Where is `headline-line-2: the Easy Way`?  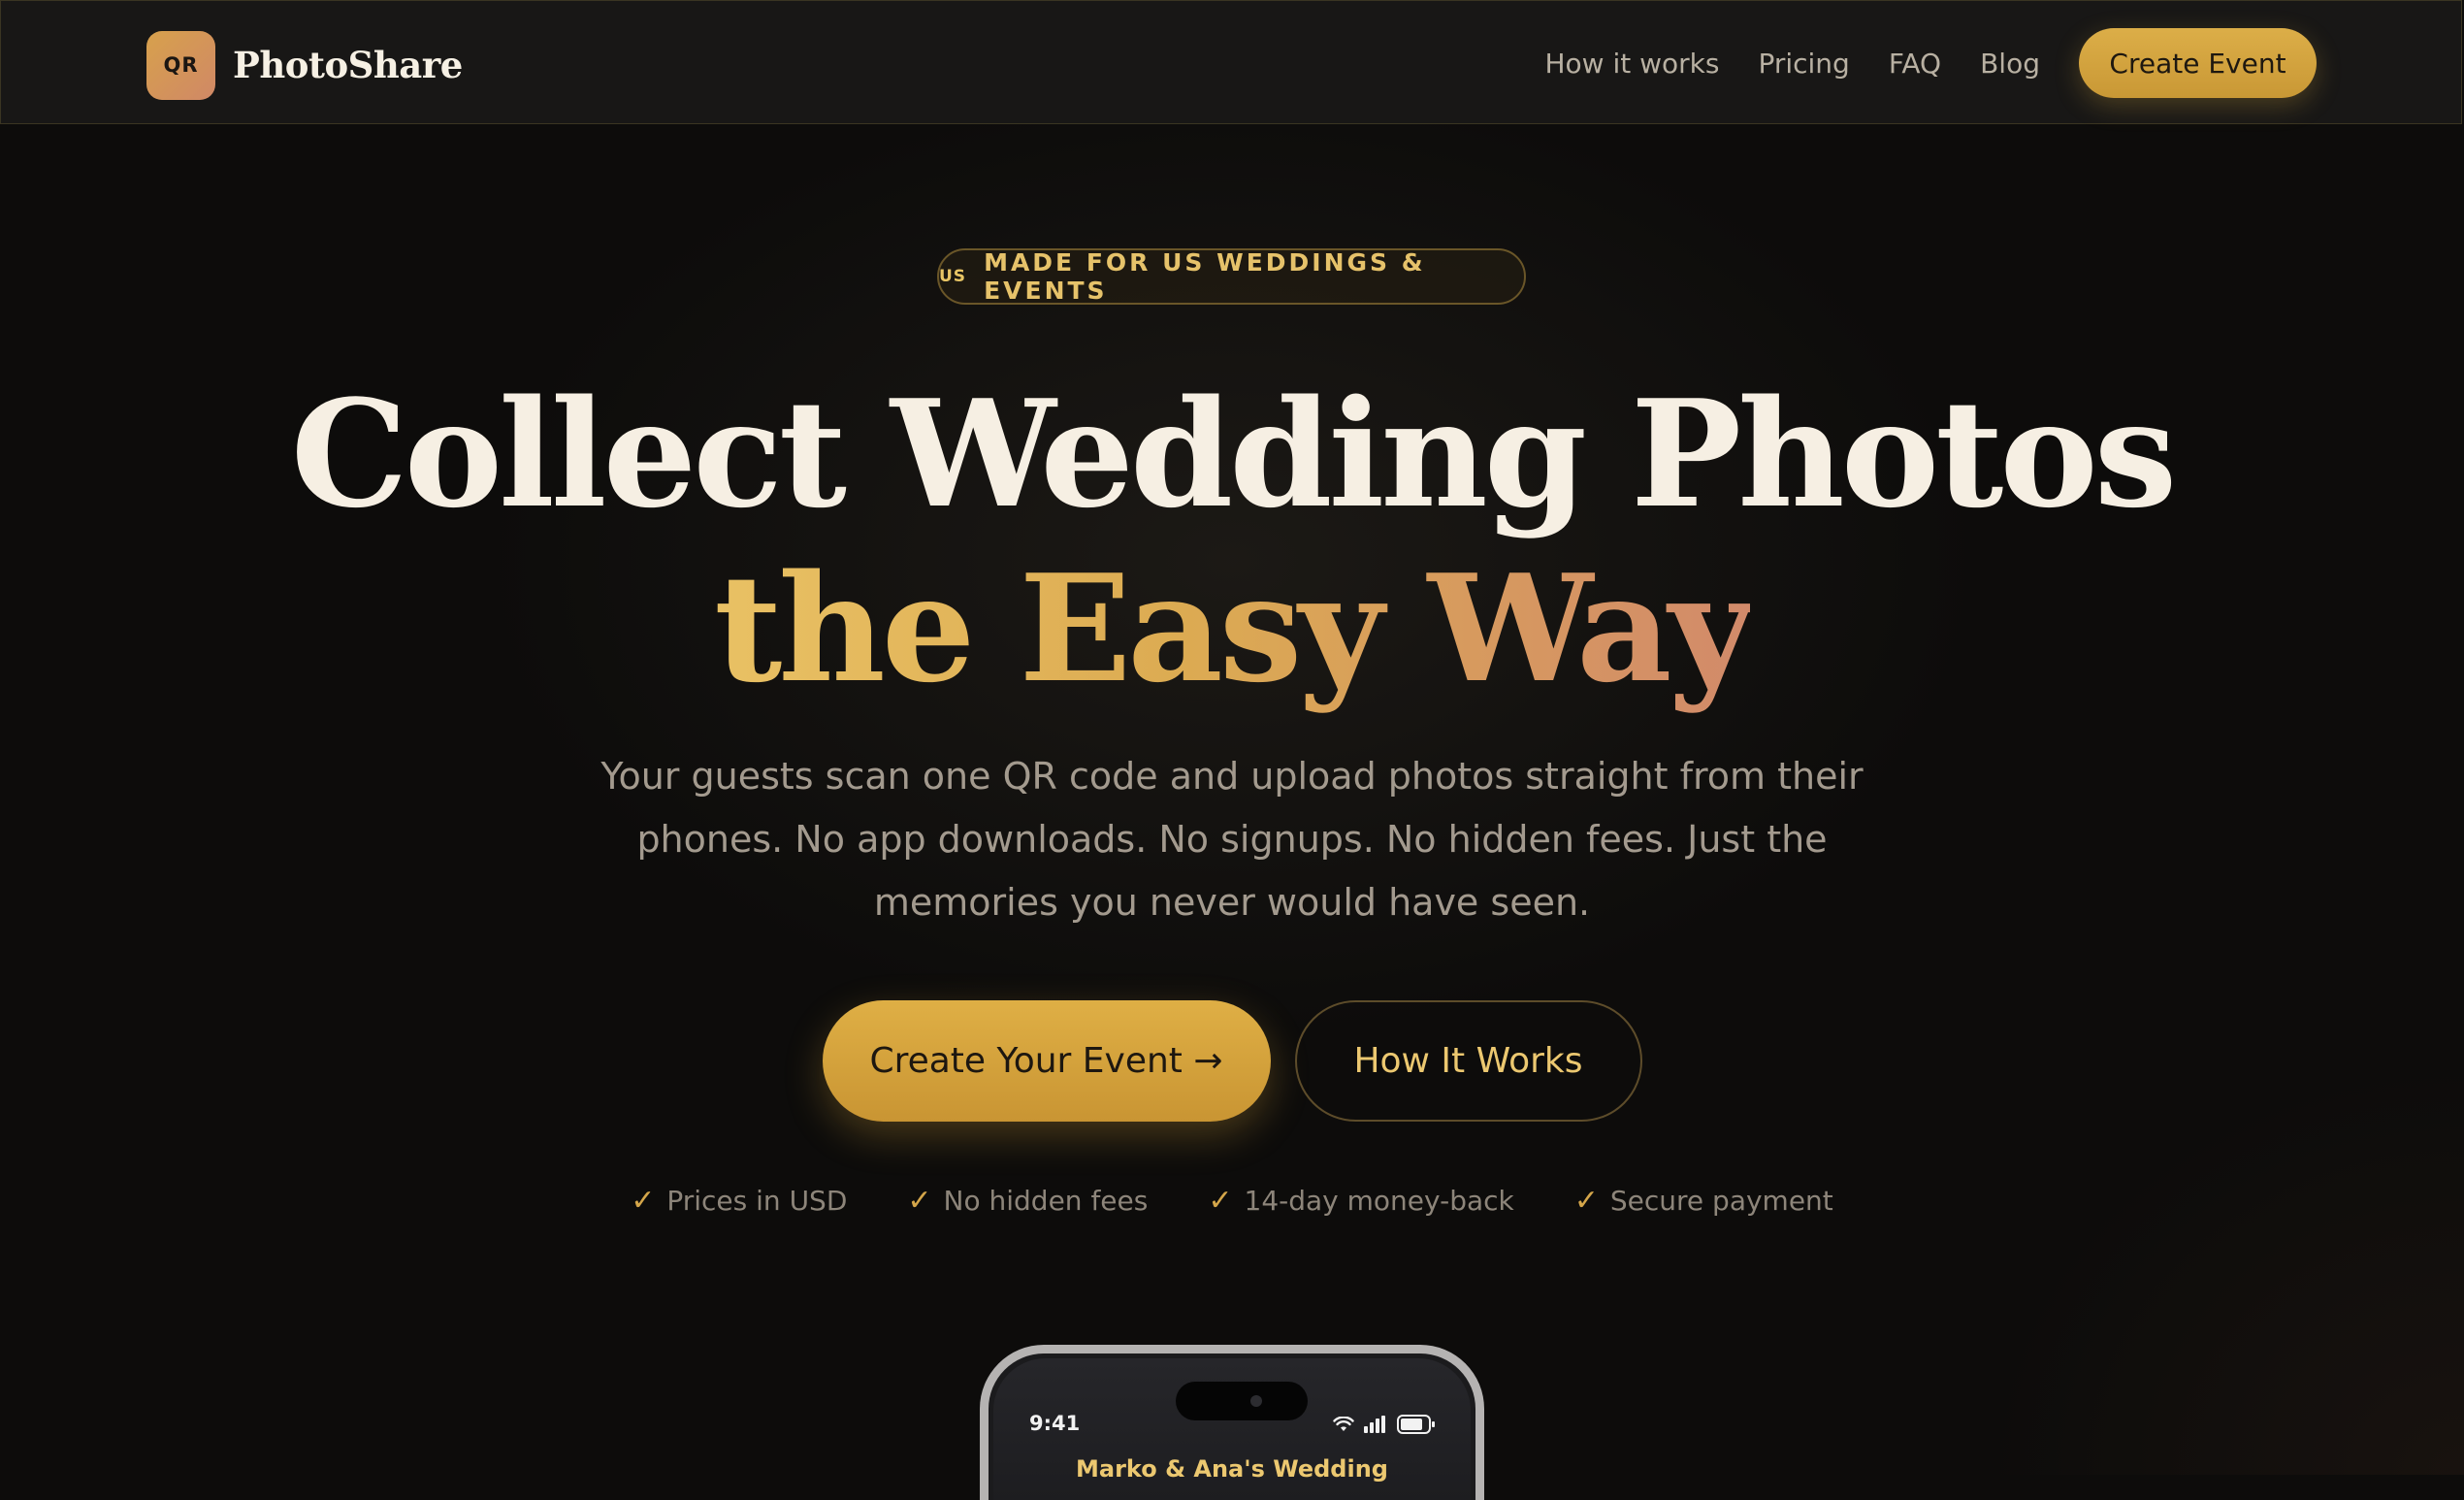
headline-line-2: the Easy Way is located at coordinates (1232, 628).